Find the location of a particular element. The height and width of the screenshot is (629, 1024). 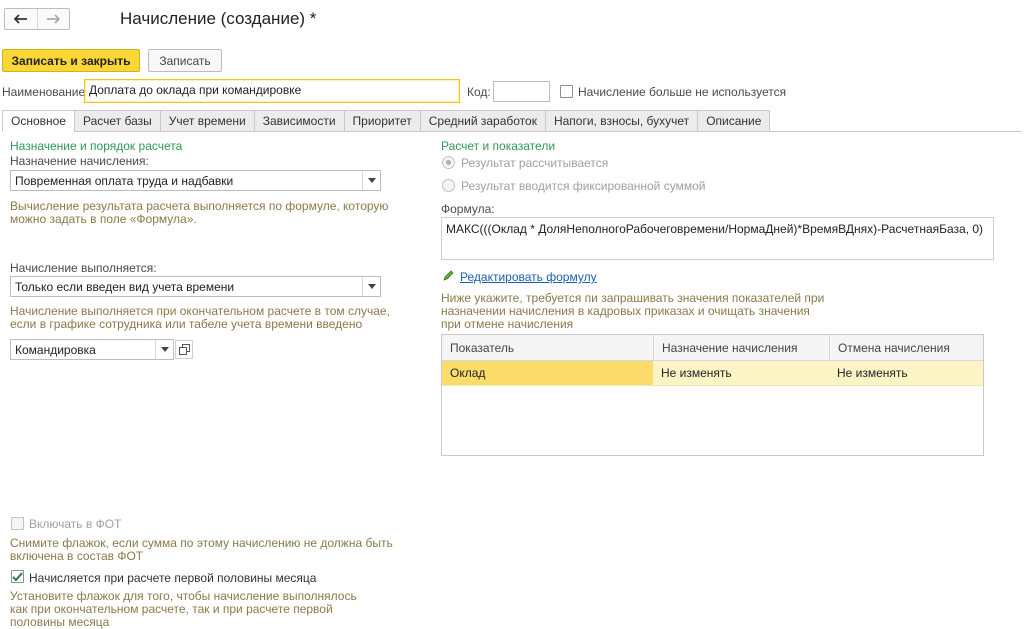

back-button is located at coordinates (21, 19).